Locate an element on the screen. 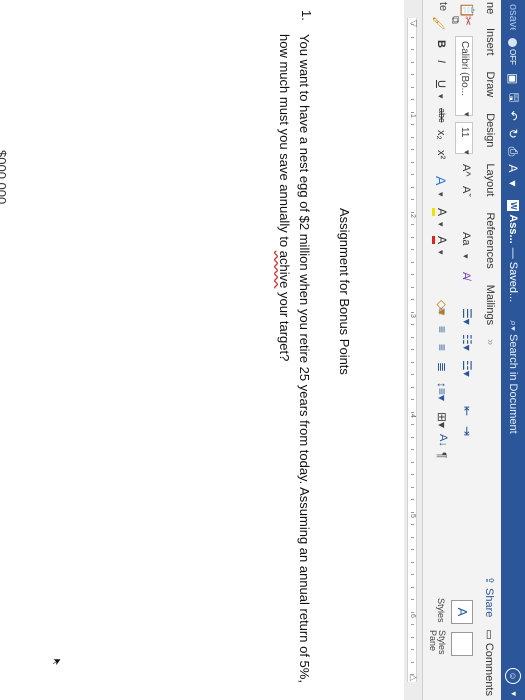  font-name-chevron-icon: ▾ is located at coordinates (466, 114).